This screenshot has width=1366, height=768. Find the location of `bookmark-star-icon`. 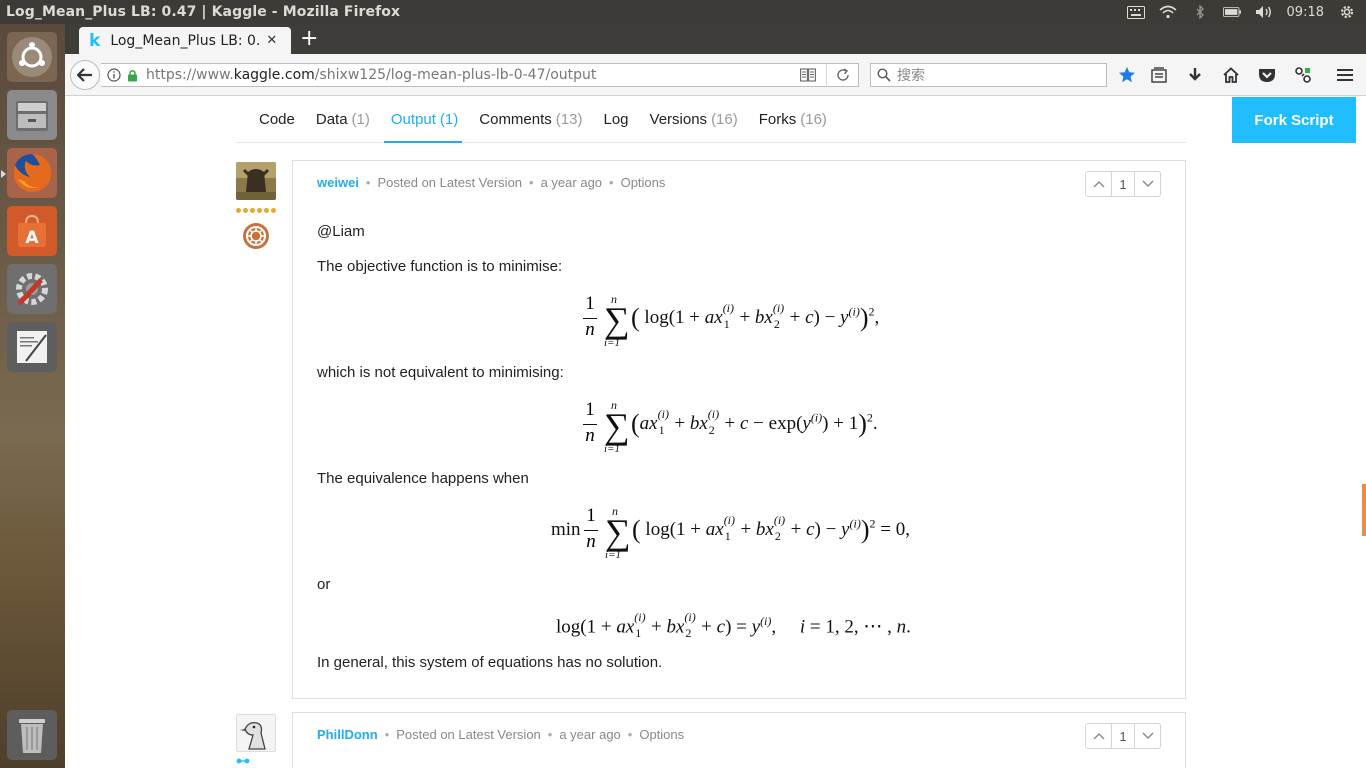

bookmark-star-icon is located at coordinates (1127, 75).